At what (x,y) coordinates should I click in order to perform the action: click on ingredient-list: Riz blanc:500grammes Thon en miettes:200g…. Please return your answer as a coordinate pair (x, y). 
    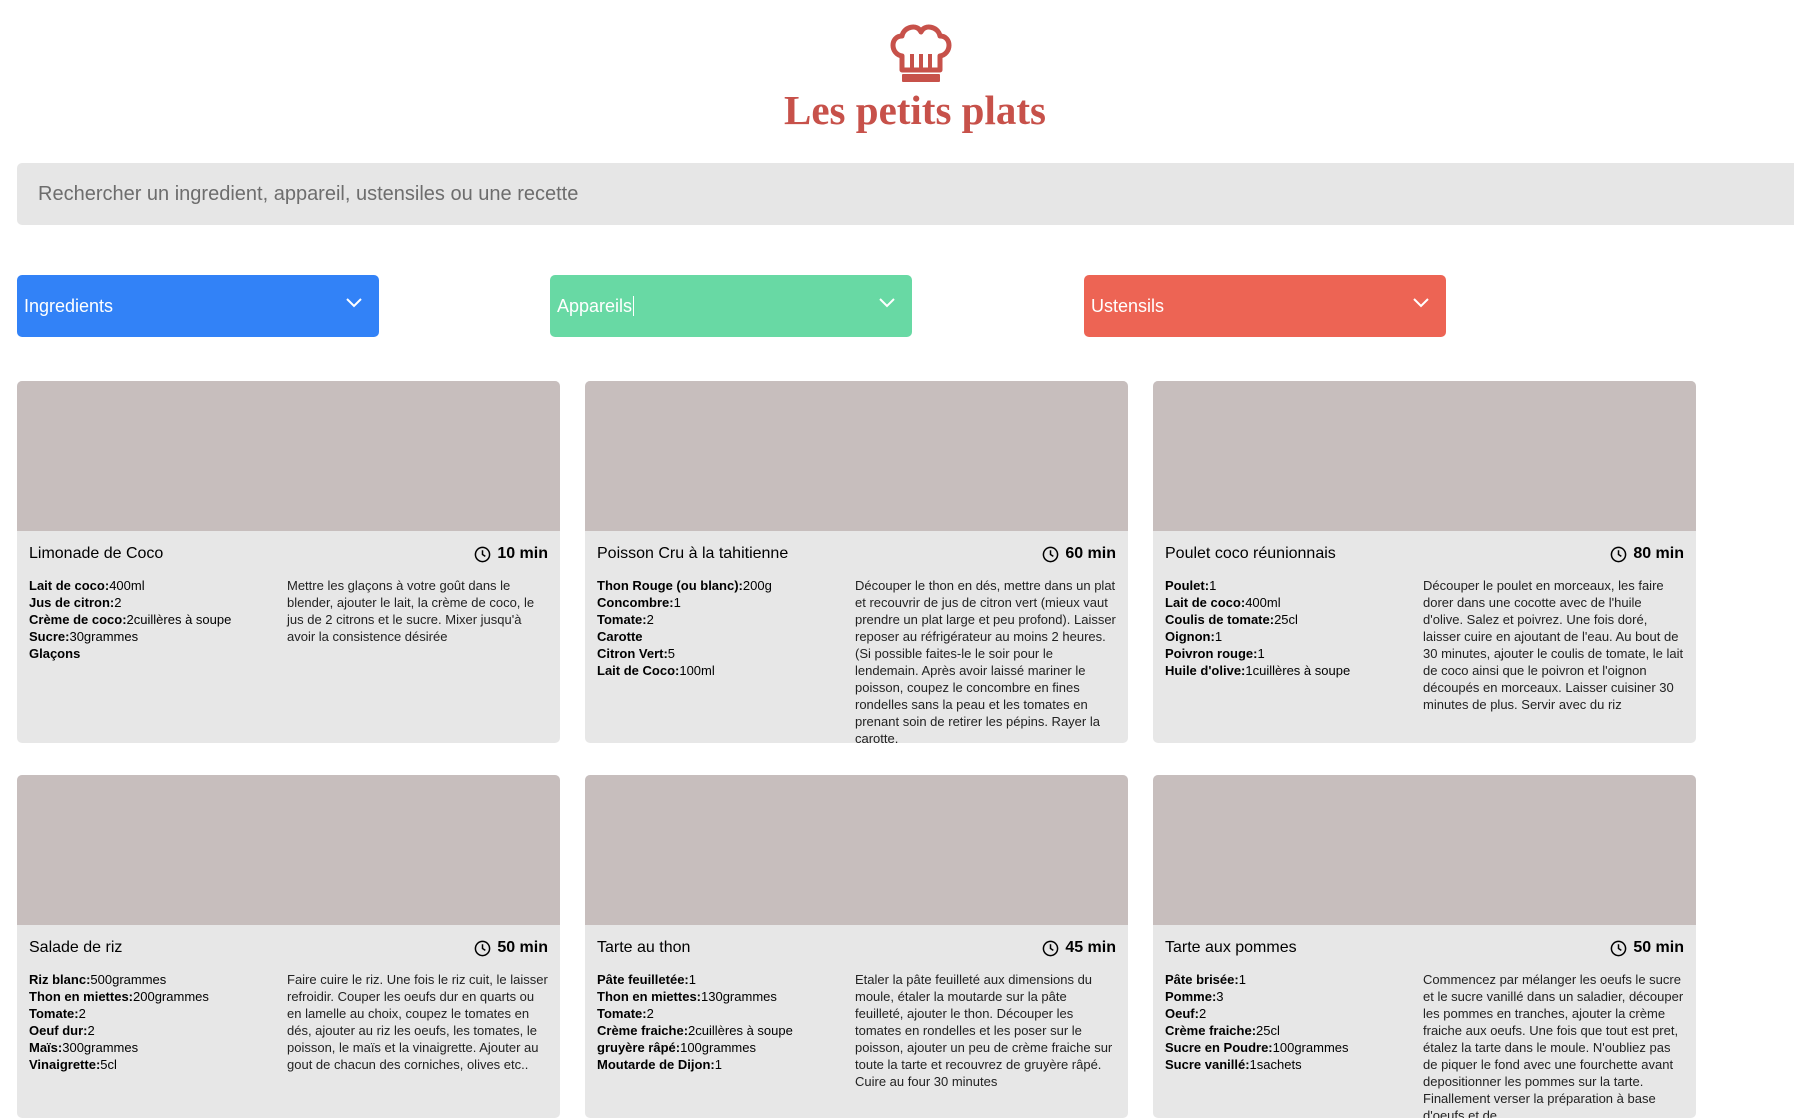
    Looking at the image, I should click on (154, 1022).